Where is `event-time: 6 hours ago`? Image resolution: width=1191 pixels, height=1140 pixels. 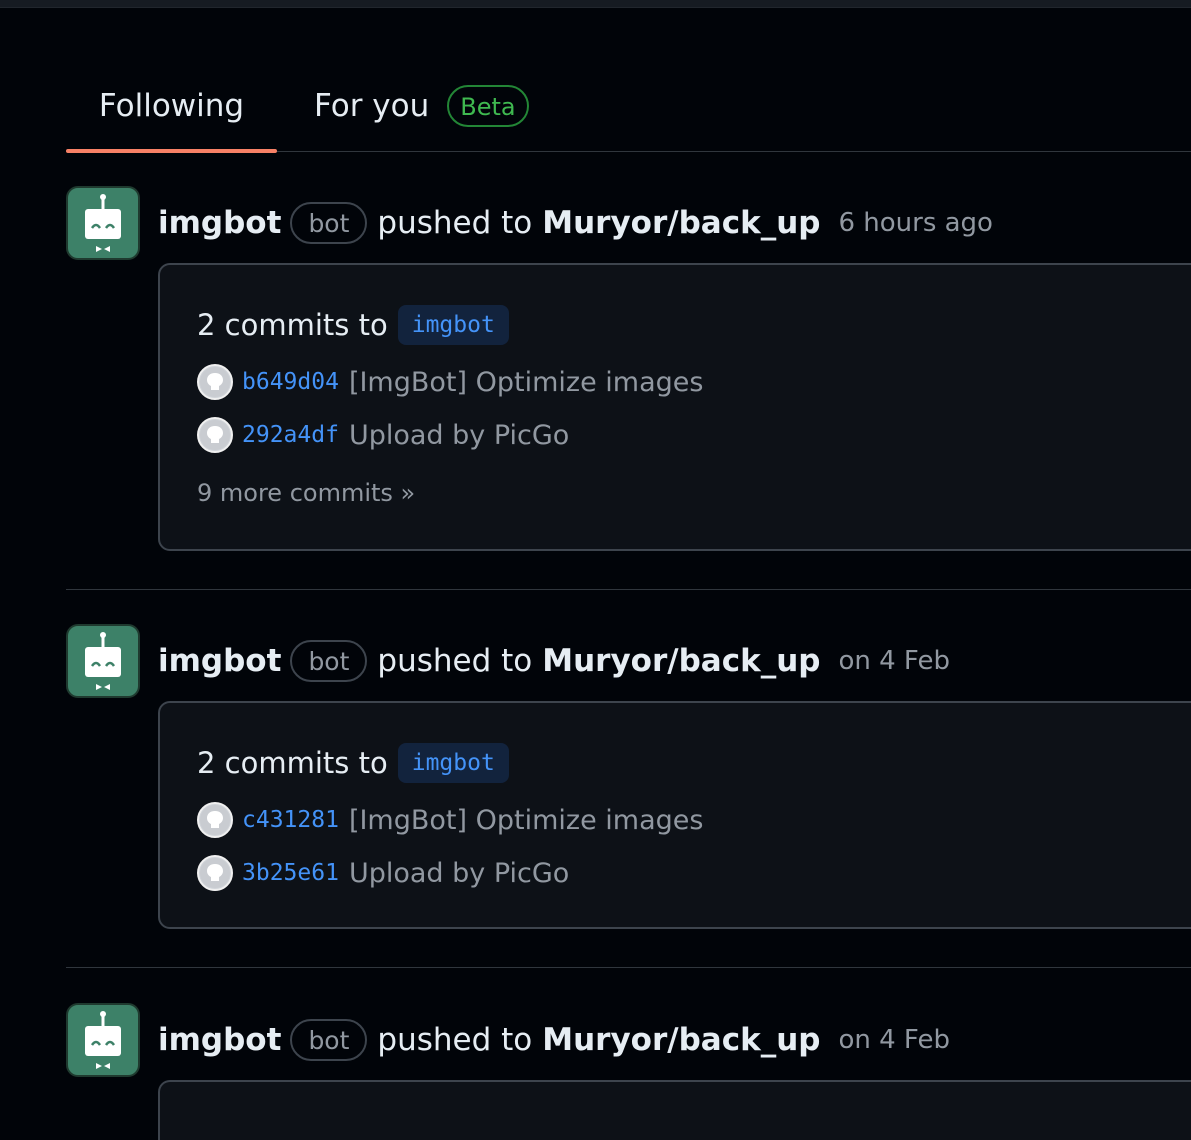
event-time: 6 hours ago is located at coordinates (915, 223).